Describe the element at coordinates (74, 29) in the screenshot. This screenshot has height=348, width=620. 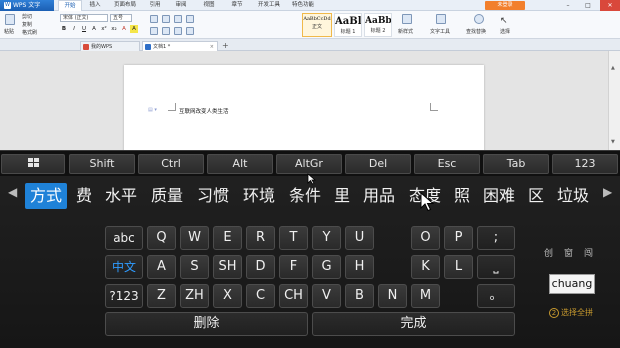
I see `italic-button: I` at that location.